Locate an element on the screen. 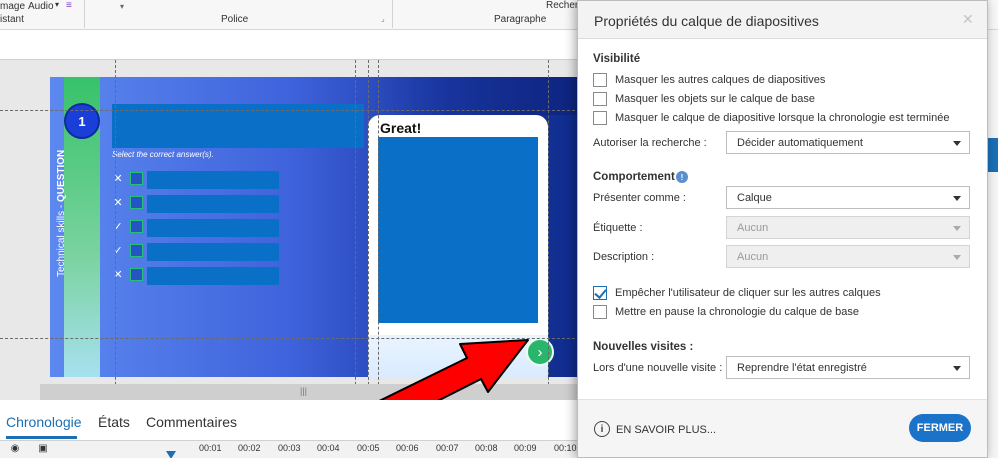  tab-comments: Commentaires is located at coordinates (191, 422).